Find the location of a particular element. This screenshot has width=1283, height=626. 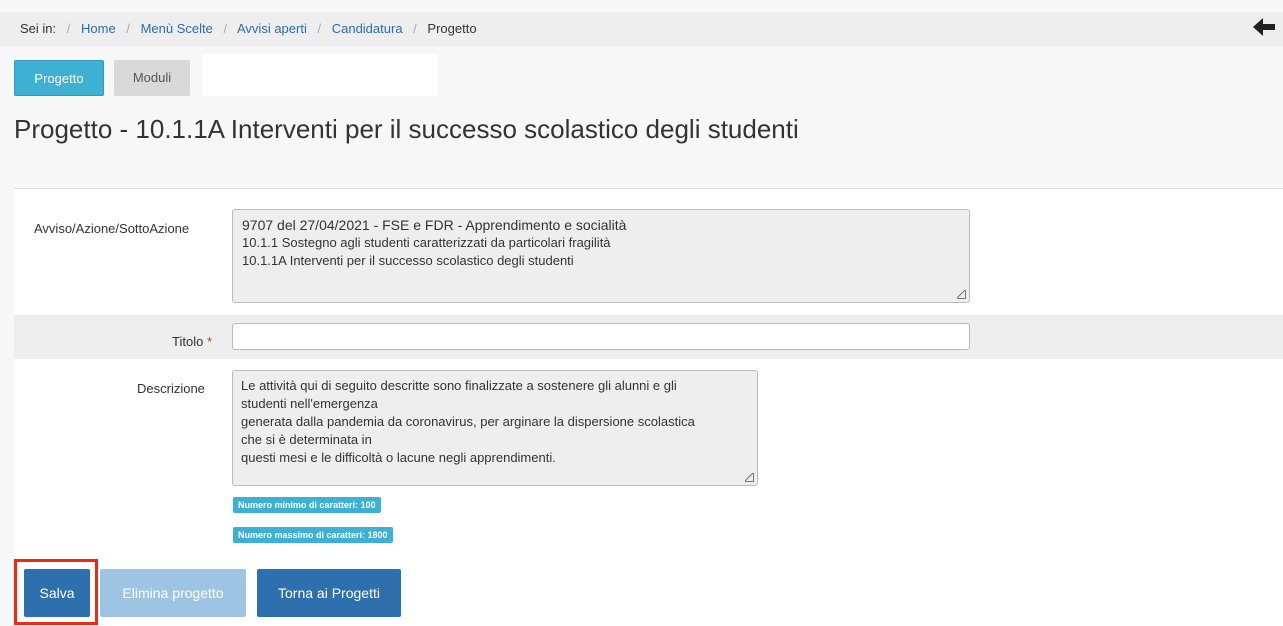

tab-progetto: Progetto is located at coordinates (59, 78).